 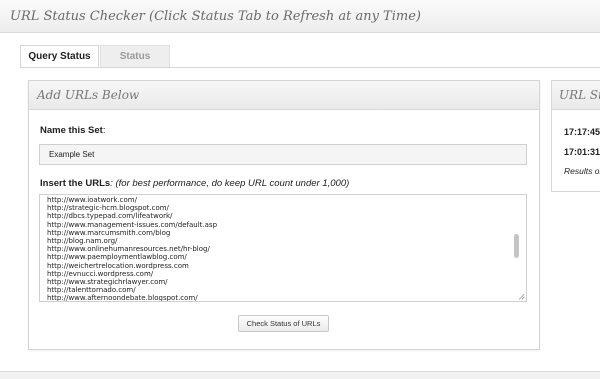 I want to click on status-panel: URL Sta 17:17:45 17:01:31 Results of, so click(x=575, y=136).